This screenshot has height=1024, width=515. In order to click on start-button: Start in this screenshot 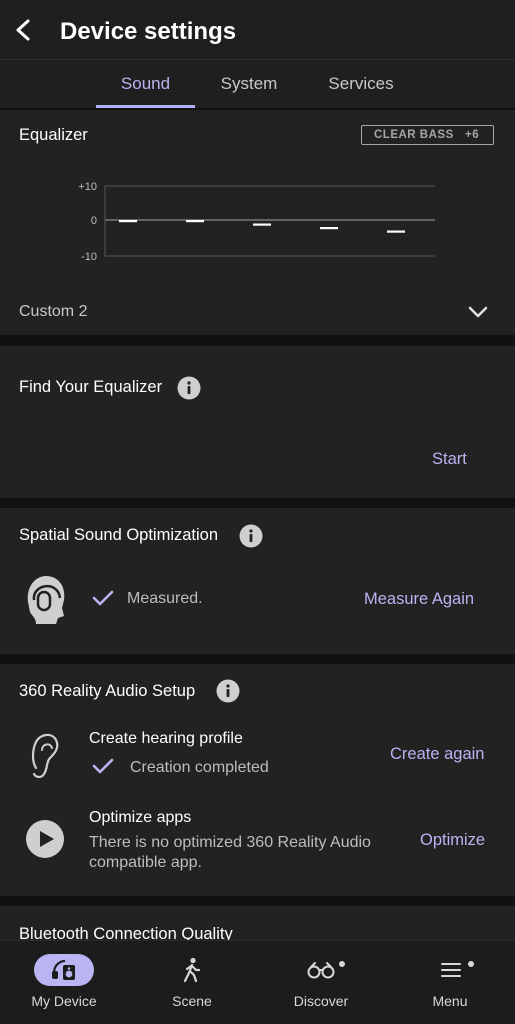, I will do `click(449, 459)`.